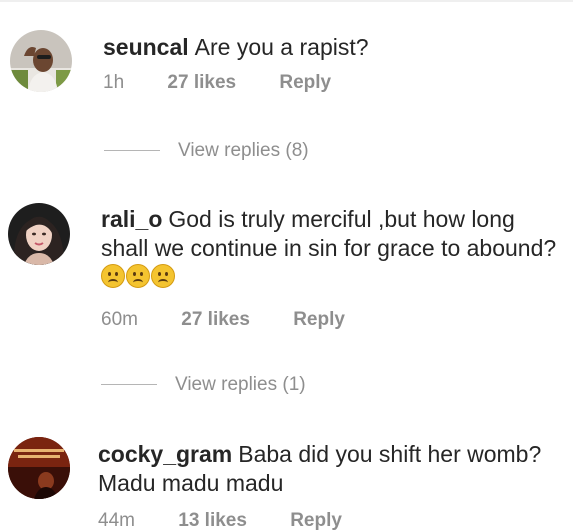 This screenshot has height=532, width=573. I want to click on avatar-seuncal-image, so click(41, 61).